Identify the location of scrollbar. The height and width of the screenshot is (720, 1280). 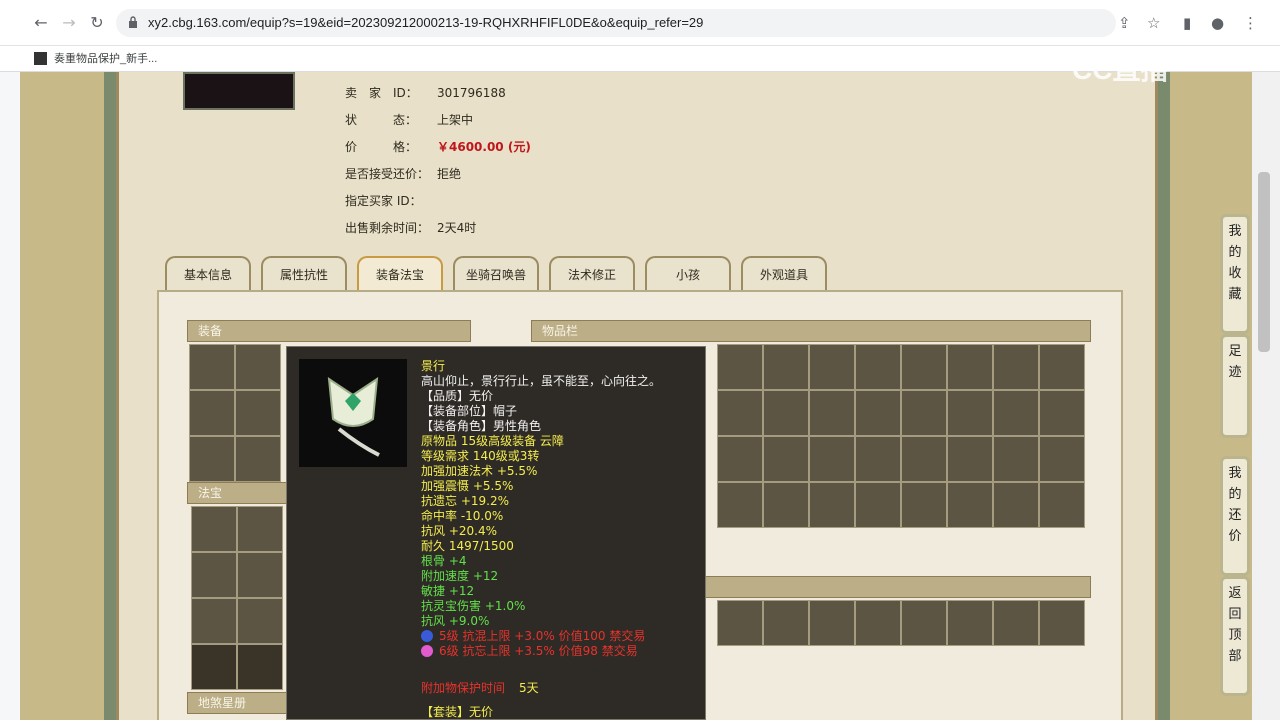
(1266, 396).